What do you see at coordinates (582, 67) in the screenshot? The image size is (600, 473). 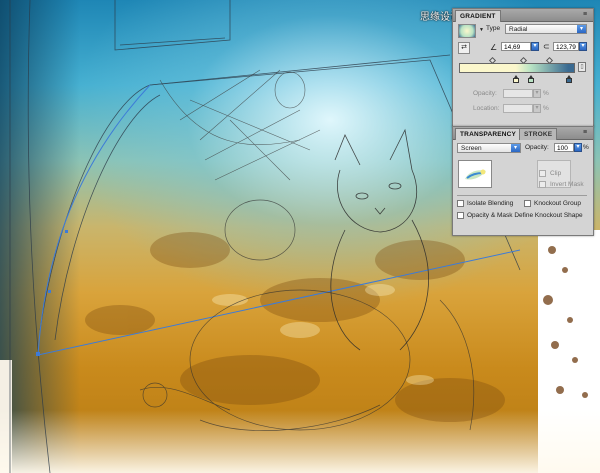 I see `delete-stop-icon: ▯` at bounding box center [582, 67].